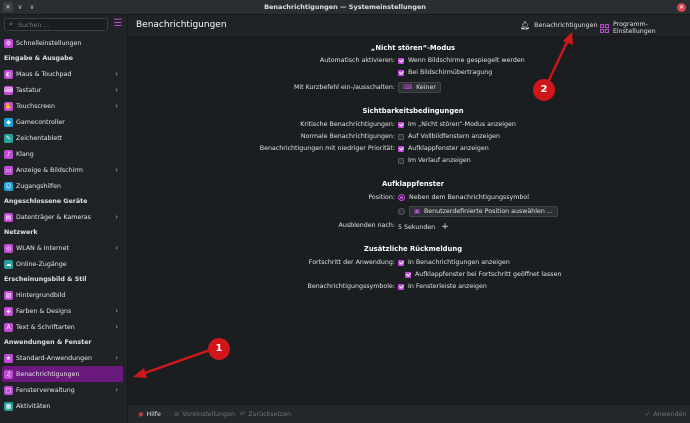  Describe the element at coordinates (140, 373) in the screenshot. I see `arrow-1-head` at that location.